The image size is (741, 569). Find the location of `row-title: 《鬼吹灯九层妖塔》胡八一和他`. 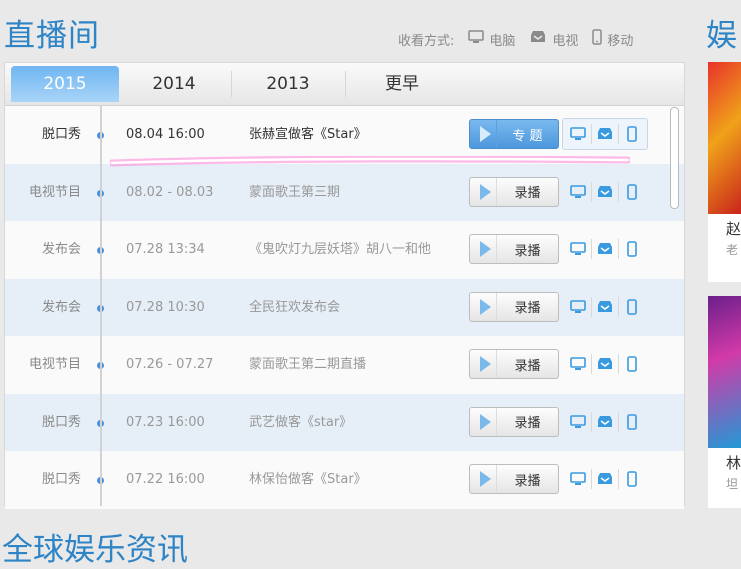

row-title: 《鬼吹灯九层妖塔》胡八一和他 is located at coordinates (340, 250).